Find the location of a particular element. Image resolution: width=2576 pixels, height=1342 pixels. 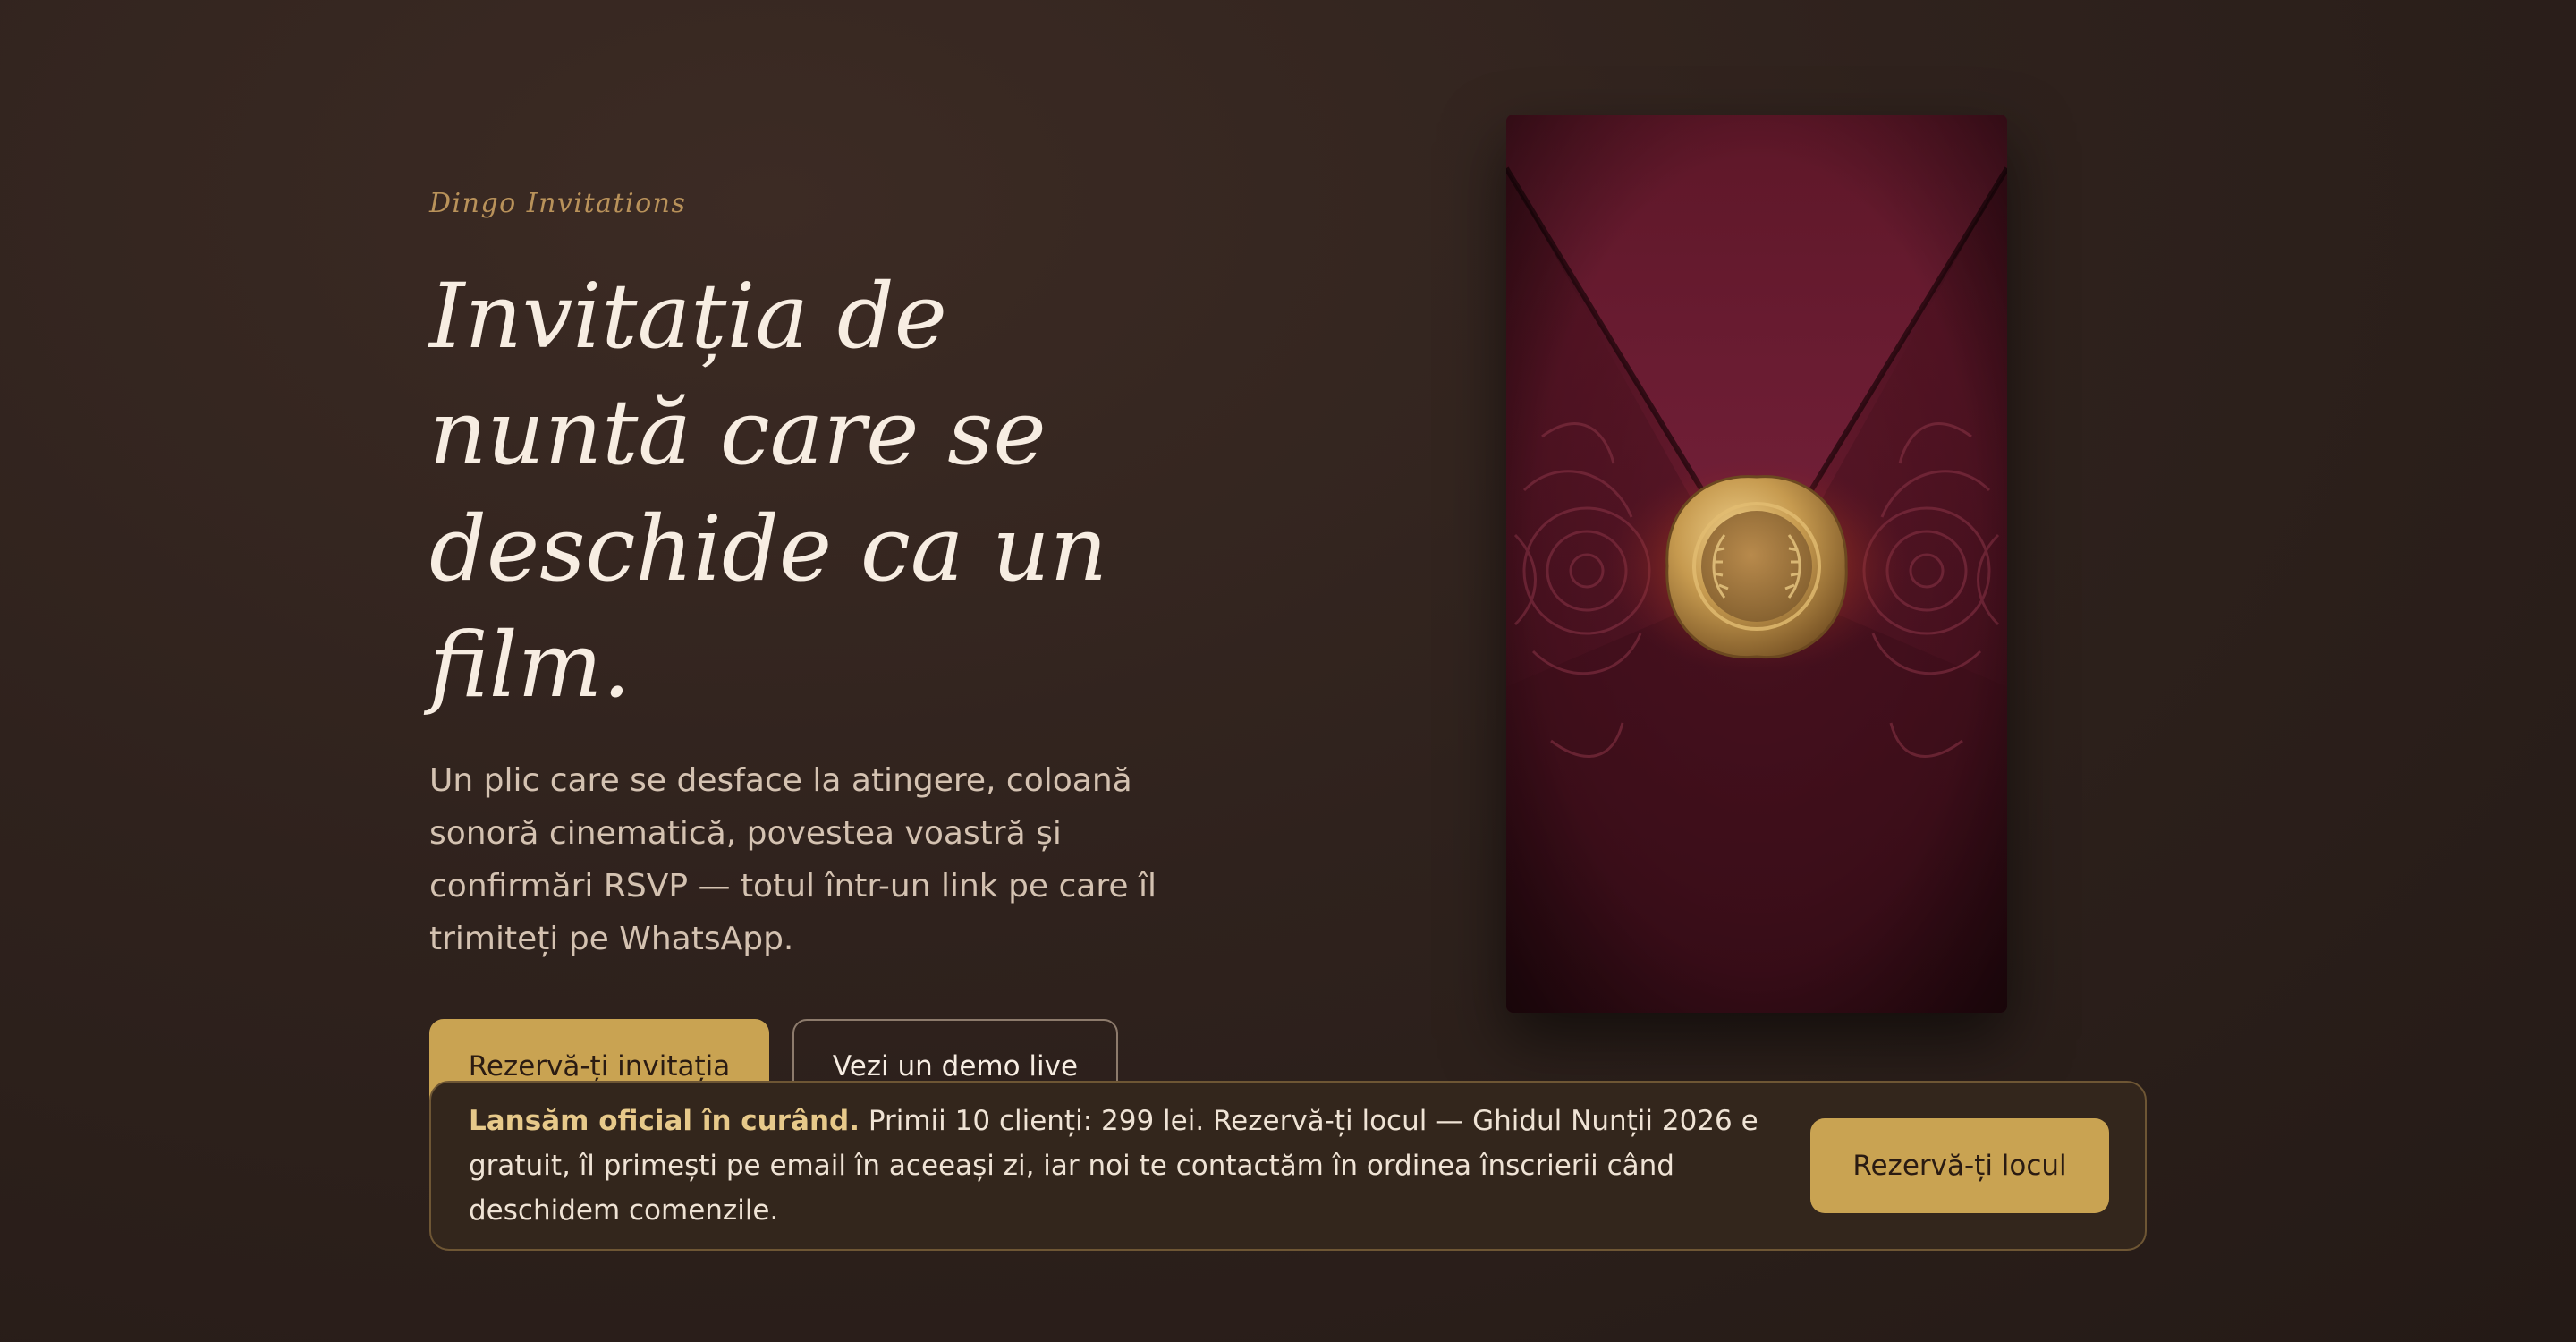

brand-name: Dingo Invitations is located at coordinates (558, 203).